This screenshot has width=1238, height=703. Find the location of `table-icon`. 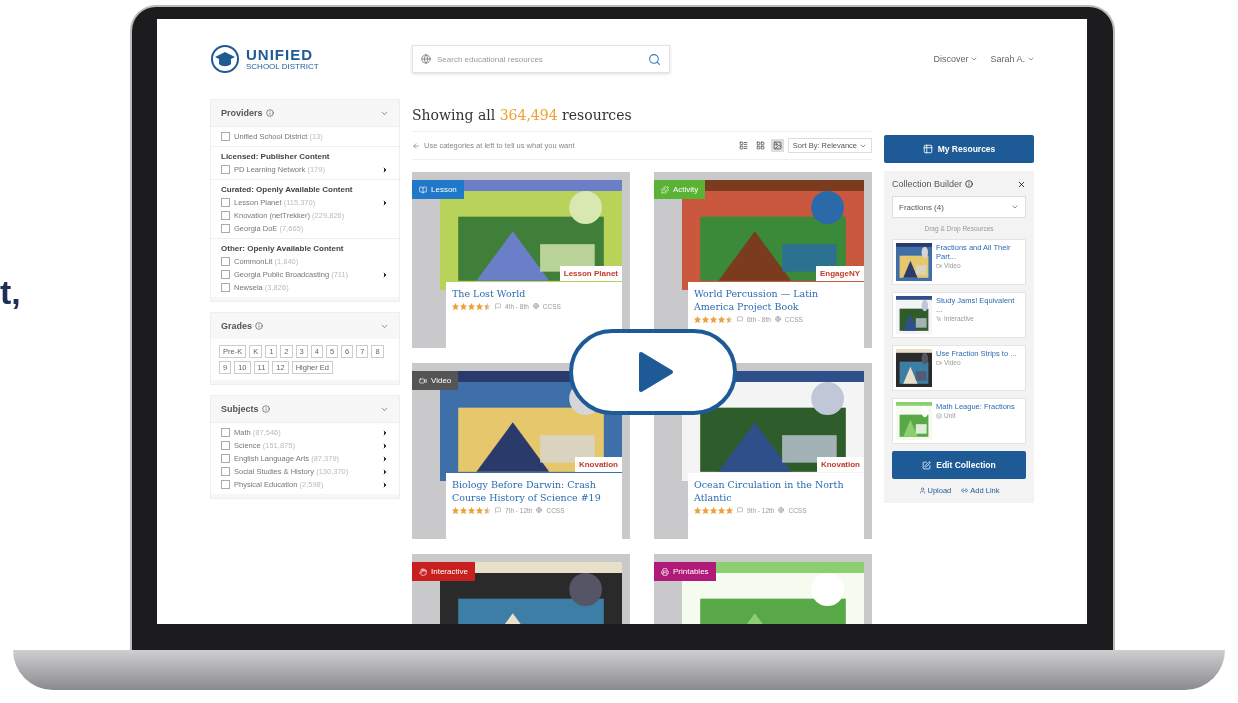

table-icon is located at coordinates (927, 149).